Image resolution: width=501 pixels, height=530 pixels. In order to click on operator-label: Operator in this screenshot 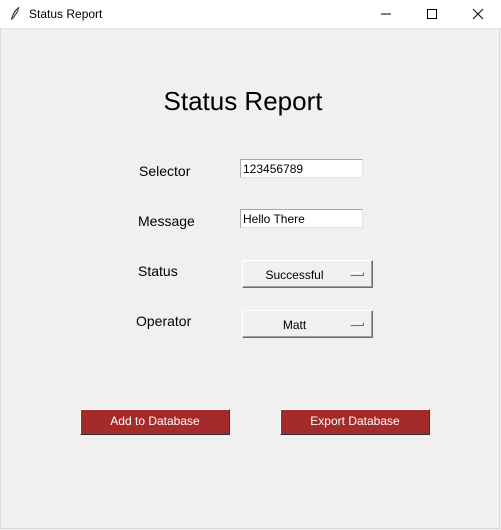, I will do `click(164, 321)`.